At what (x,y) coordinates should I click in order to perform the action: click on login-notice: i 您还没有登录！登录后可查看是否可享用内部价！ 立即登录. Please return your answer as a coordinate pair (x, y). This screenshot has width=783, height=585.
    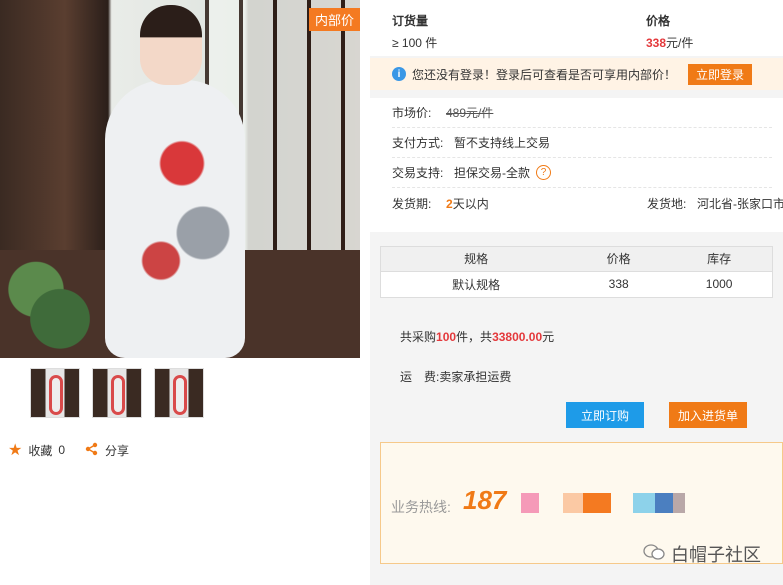
    Looking at the image, I should click on (576, 74).